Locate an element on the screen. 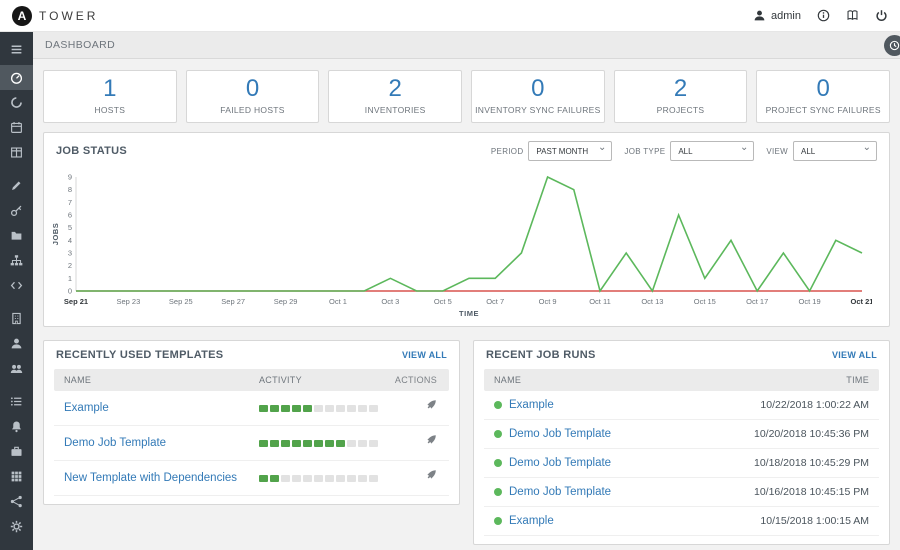 This screenshot has width=900, height=550. sidebar-item-management-jobs is located at coordinates (16, 451).